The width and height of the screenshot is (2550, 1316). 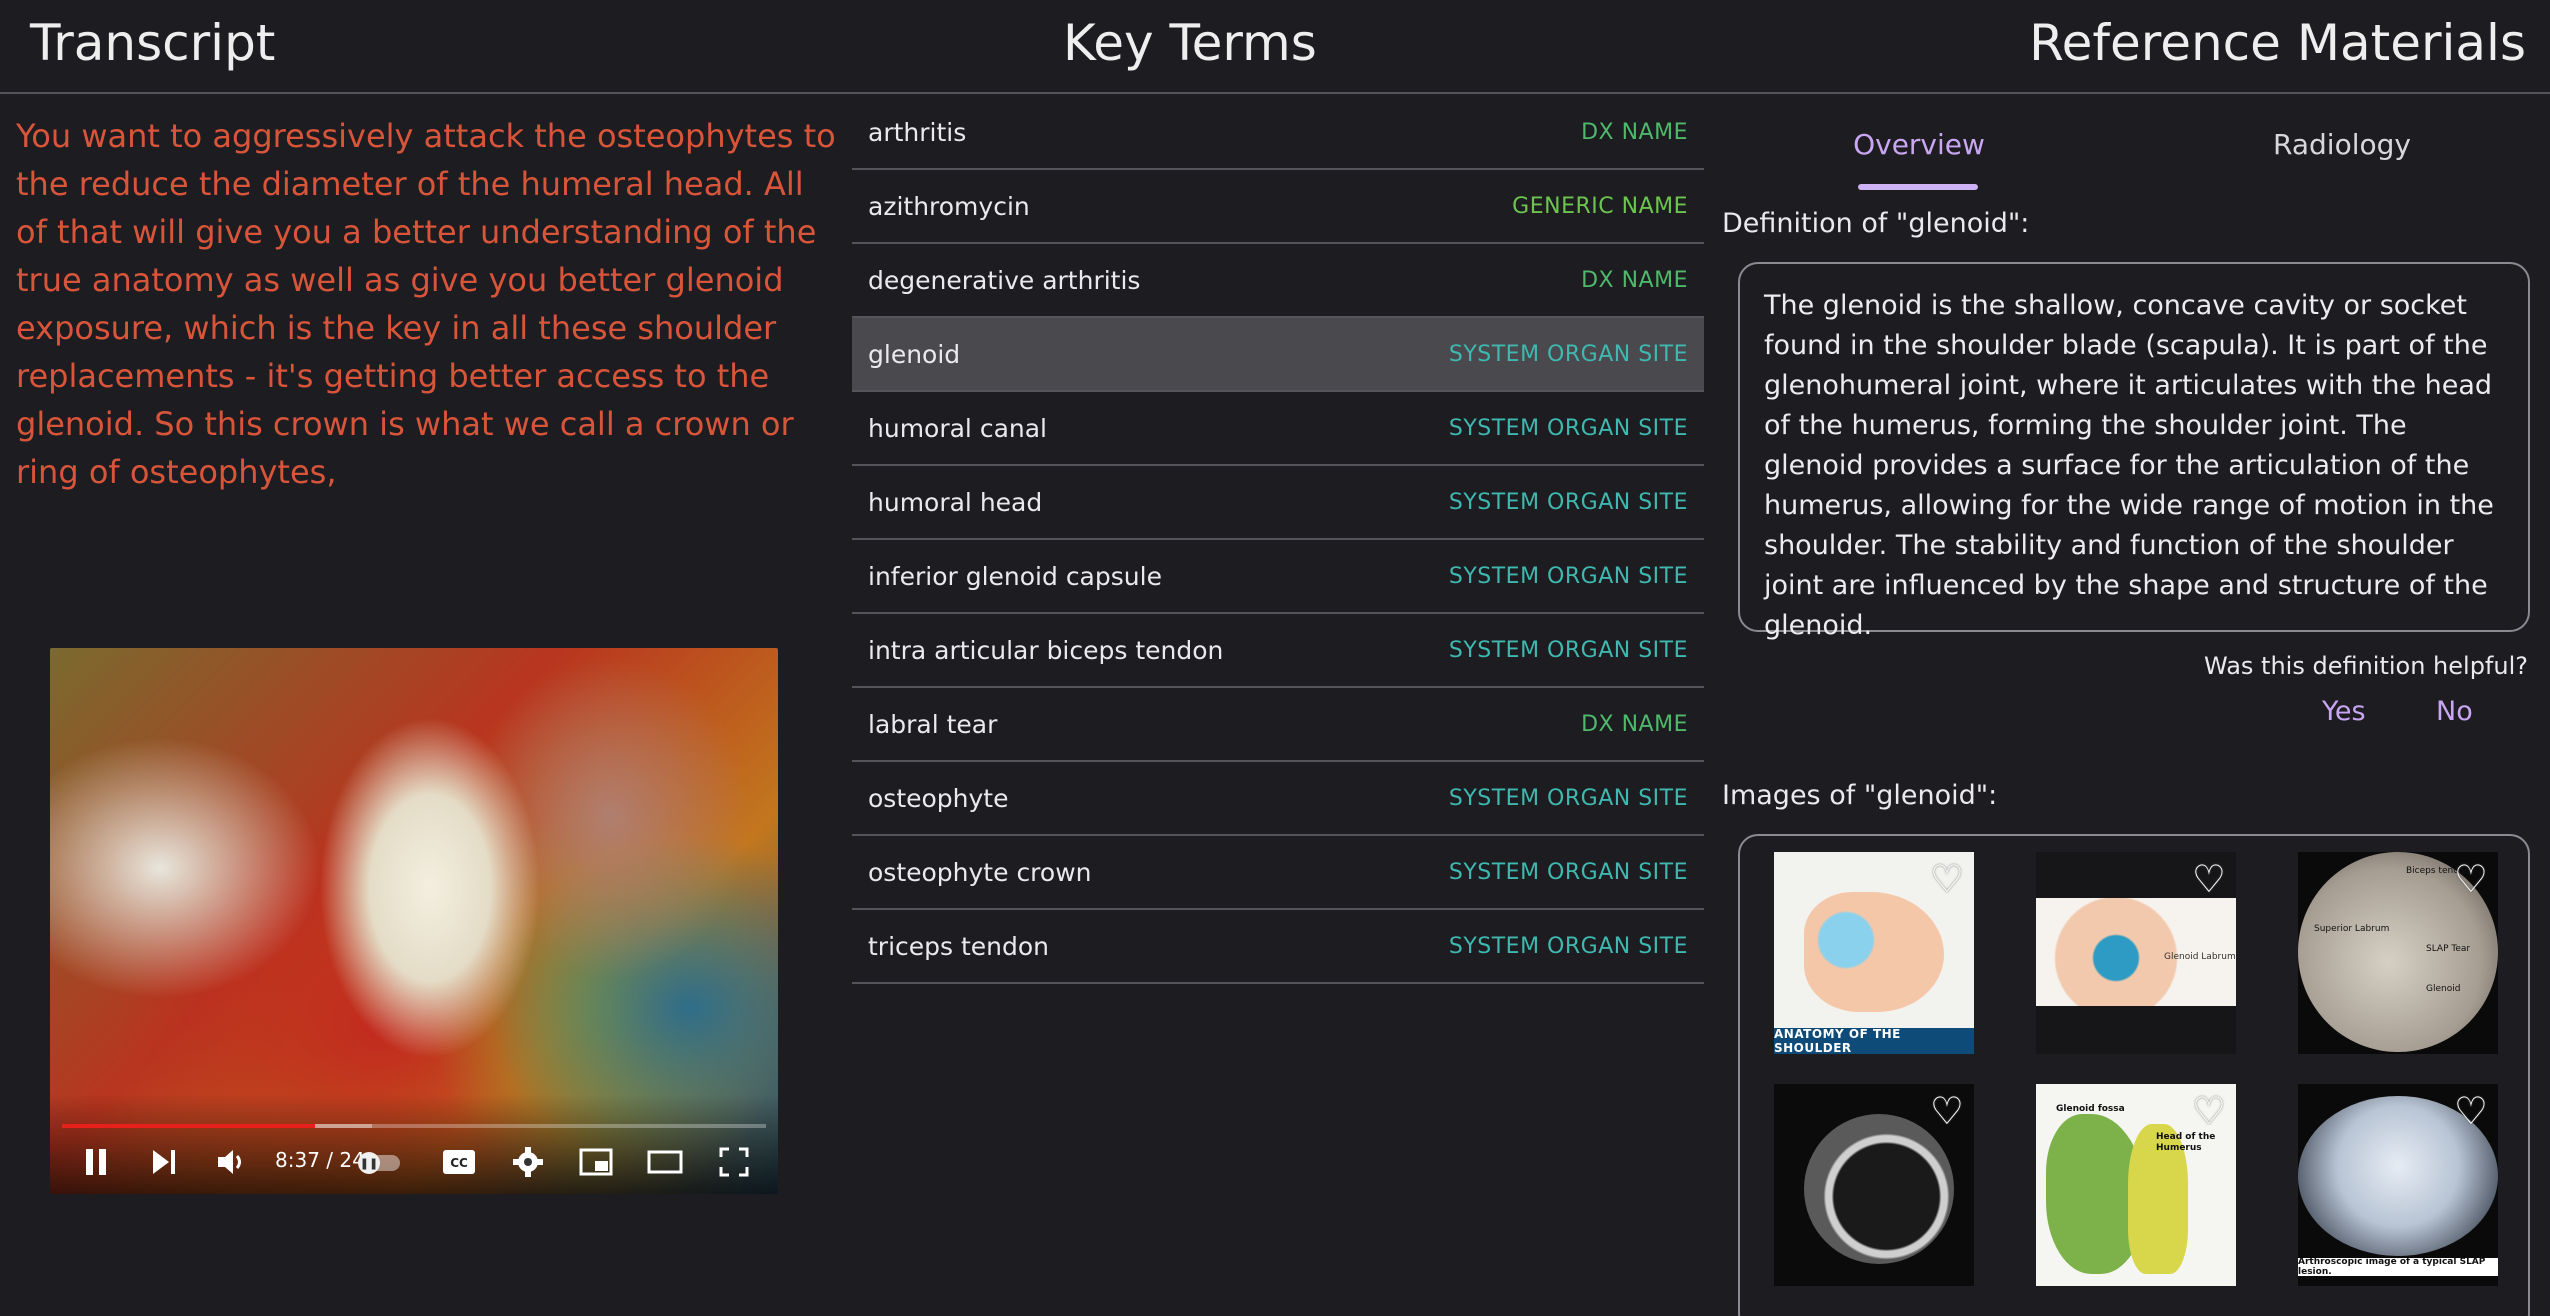 What do you see at coordinates (665, 1162) in the screenshot?
I see `theater-icon` at bounding box center [665, 1162].